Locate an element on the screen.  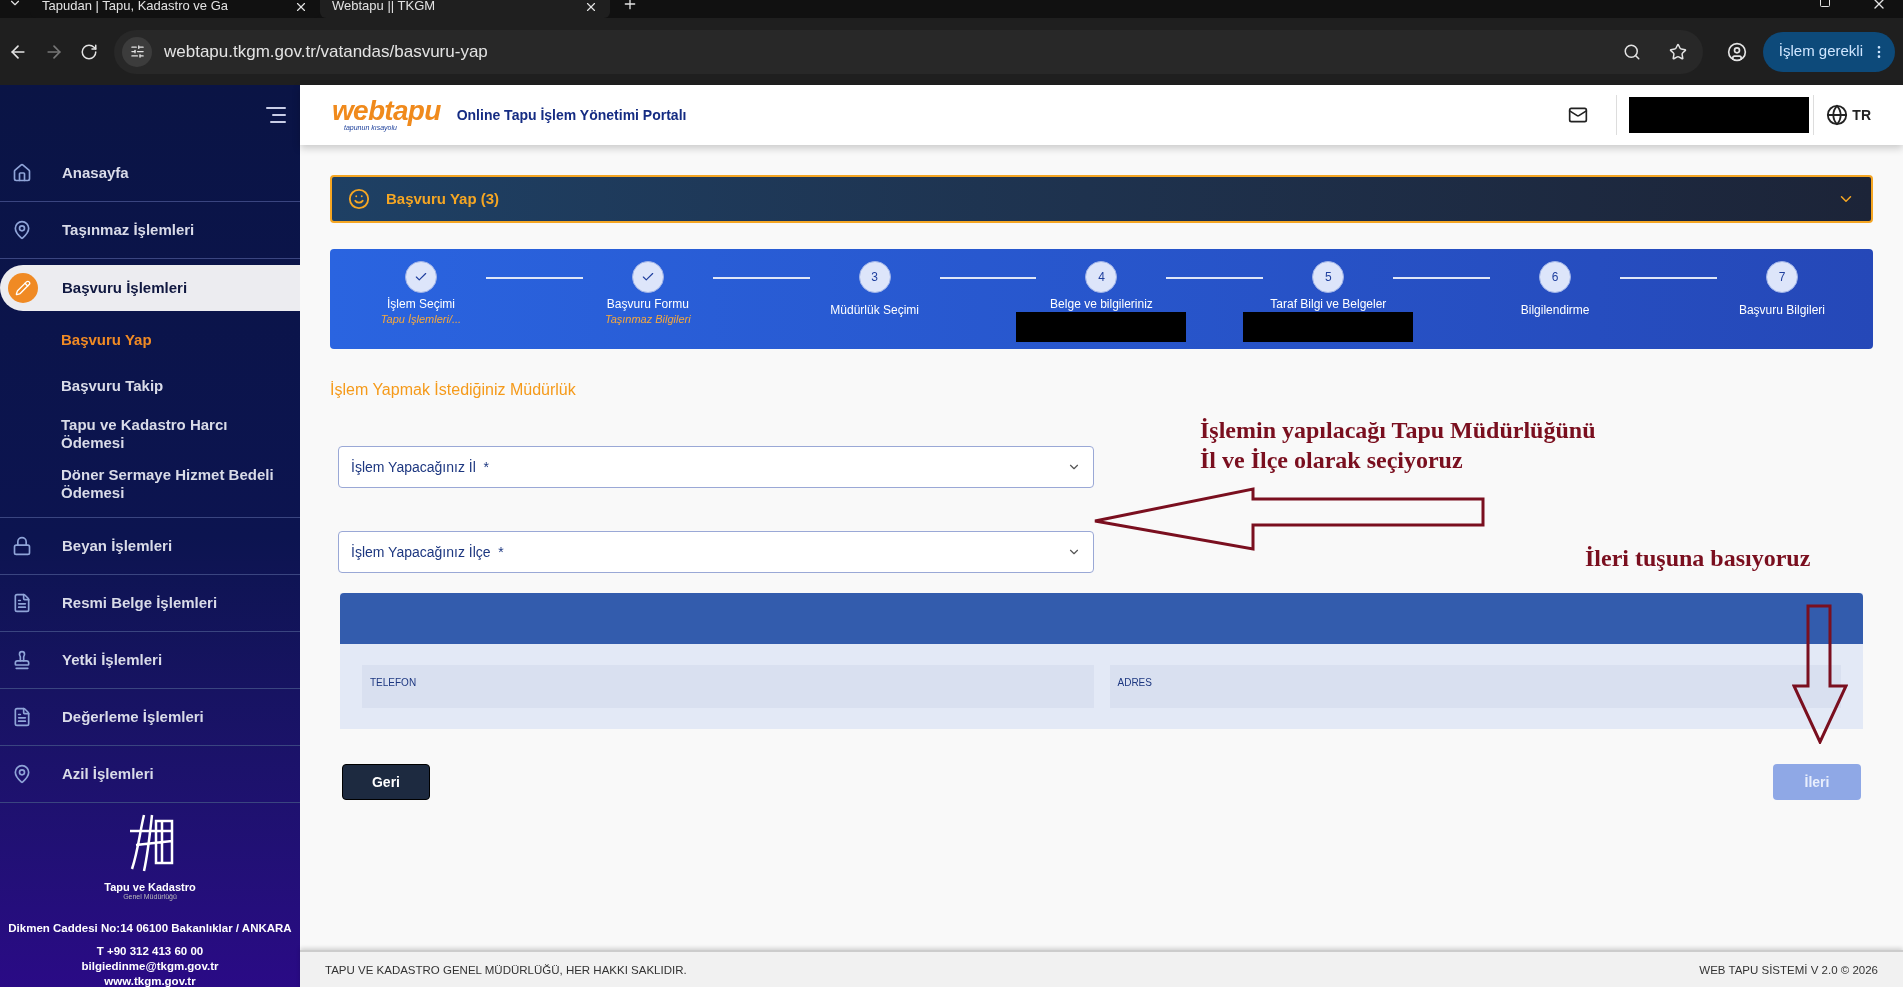
new-tab-icon is located at coordinates (630, 6).